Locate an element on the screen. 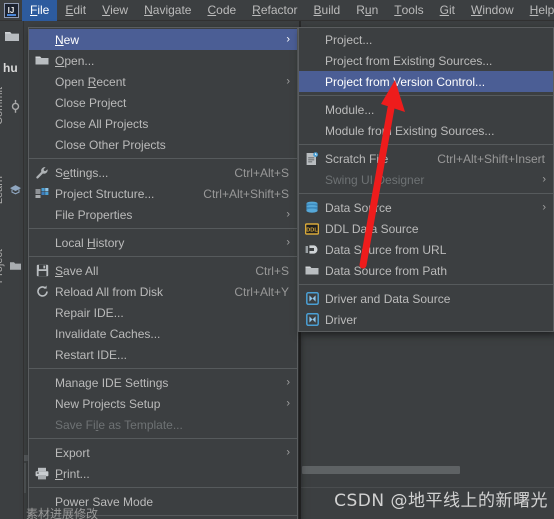 The height and width of the screenshot is (519, 554). menu-item-label: Data Source from Path is located at coordinates (386, 270).